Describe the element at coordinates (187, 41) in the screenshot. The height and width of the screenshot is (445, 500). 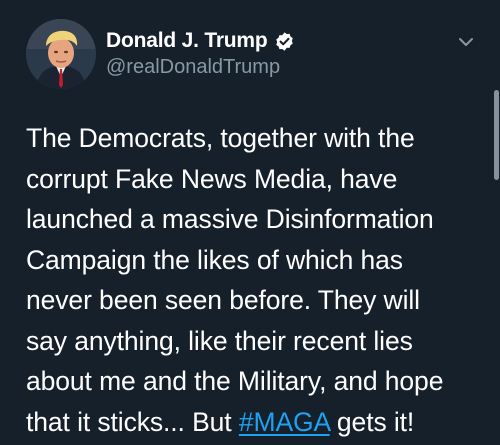
I see `author-display-name: Donald J. Trump` at that location.